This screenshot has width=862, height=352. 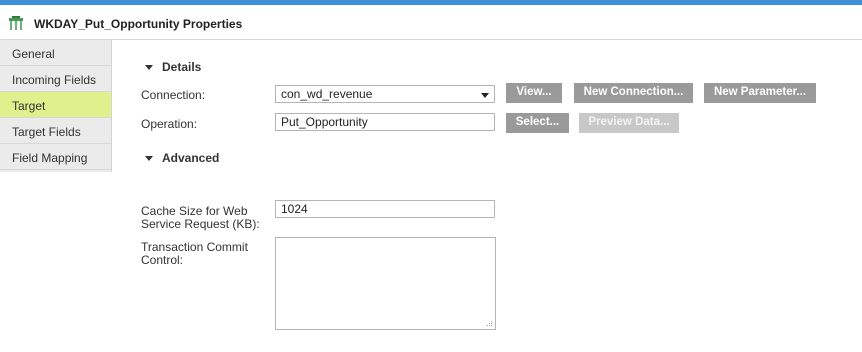 I want to click on page-title: WKDAY_Put_Opportunity Properties, so click(x=138, y=24).